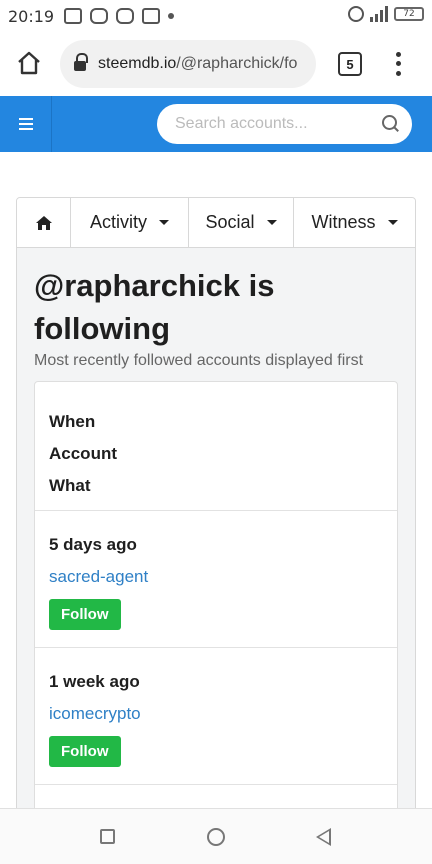  Describe the element at coordinates (379, 14) in the screenshot. I see `signal-icon` at that location.